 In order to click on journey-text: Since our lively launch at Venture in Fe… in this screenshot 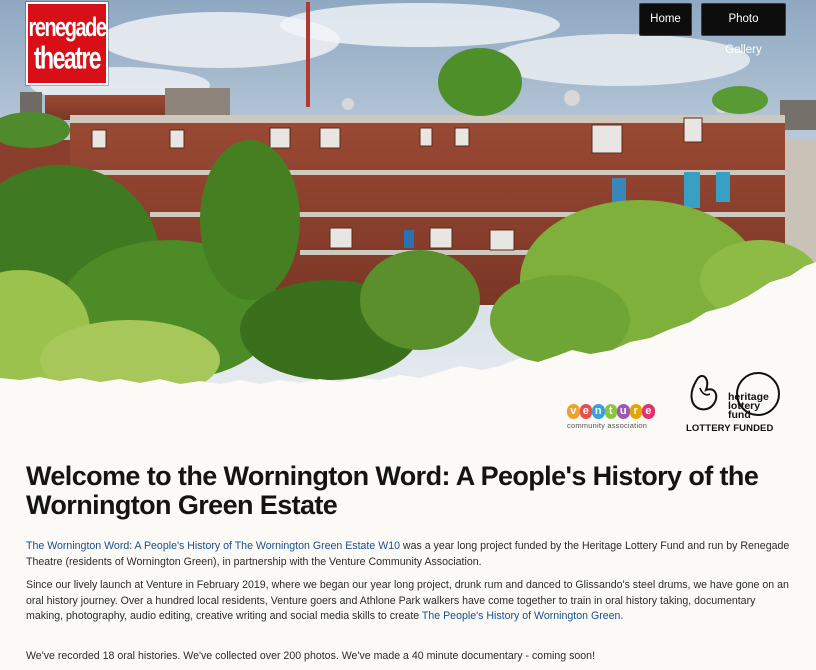, I will do `click(407, 601)`.